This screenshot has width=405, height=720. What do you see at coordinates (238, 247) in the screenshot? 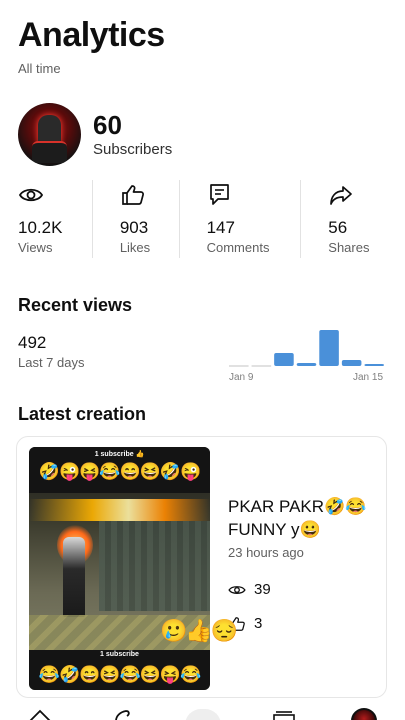
I see `stat-comments-label: Comments` at bounding box center [238, 247].